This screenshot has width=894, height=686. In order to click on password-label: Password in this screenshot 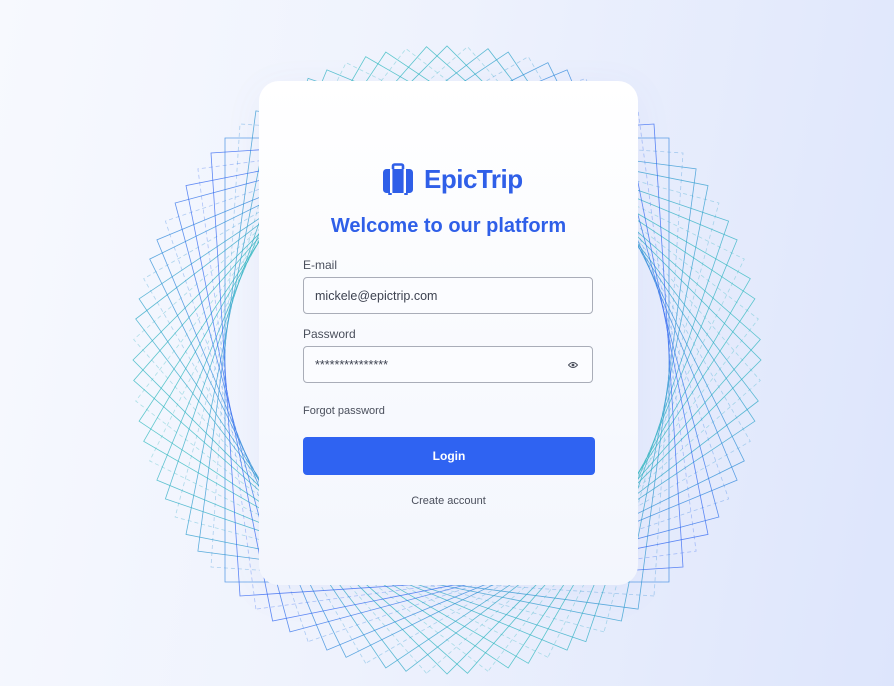, I will do `click(329, 334)`.